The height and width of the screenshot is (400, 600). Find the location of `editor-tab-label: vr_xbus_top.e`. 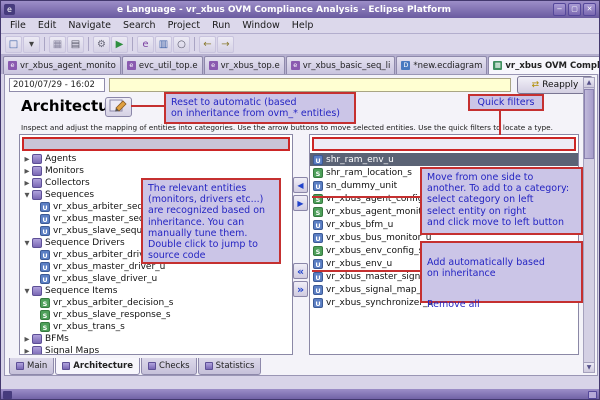

editor-tab-label: vr_xbus_top.e is located at coordinates (250, 65).